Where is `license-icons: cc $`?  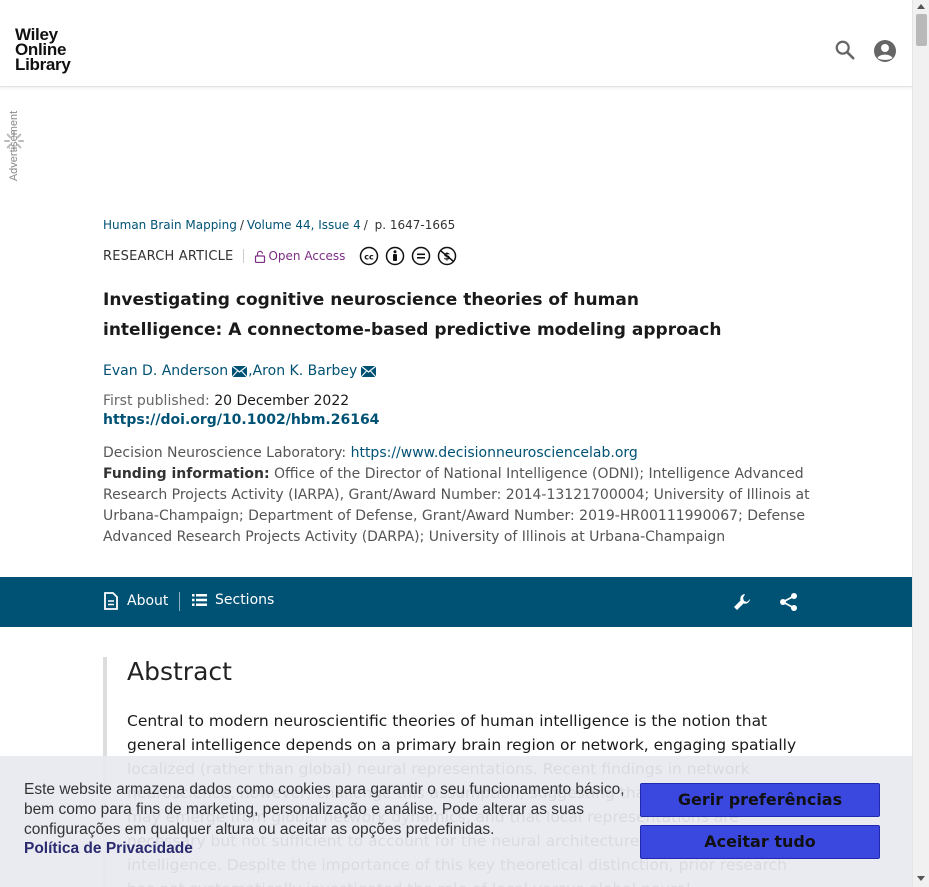
license-icons: cc $ is located at coordinates (408, 256).